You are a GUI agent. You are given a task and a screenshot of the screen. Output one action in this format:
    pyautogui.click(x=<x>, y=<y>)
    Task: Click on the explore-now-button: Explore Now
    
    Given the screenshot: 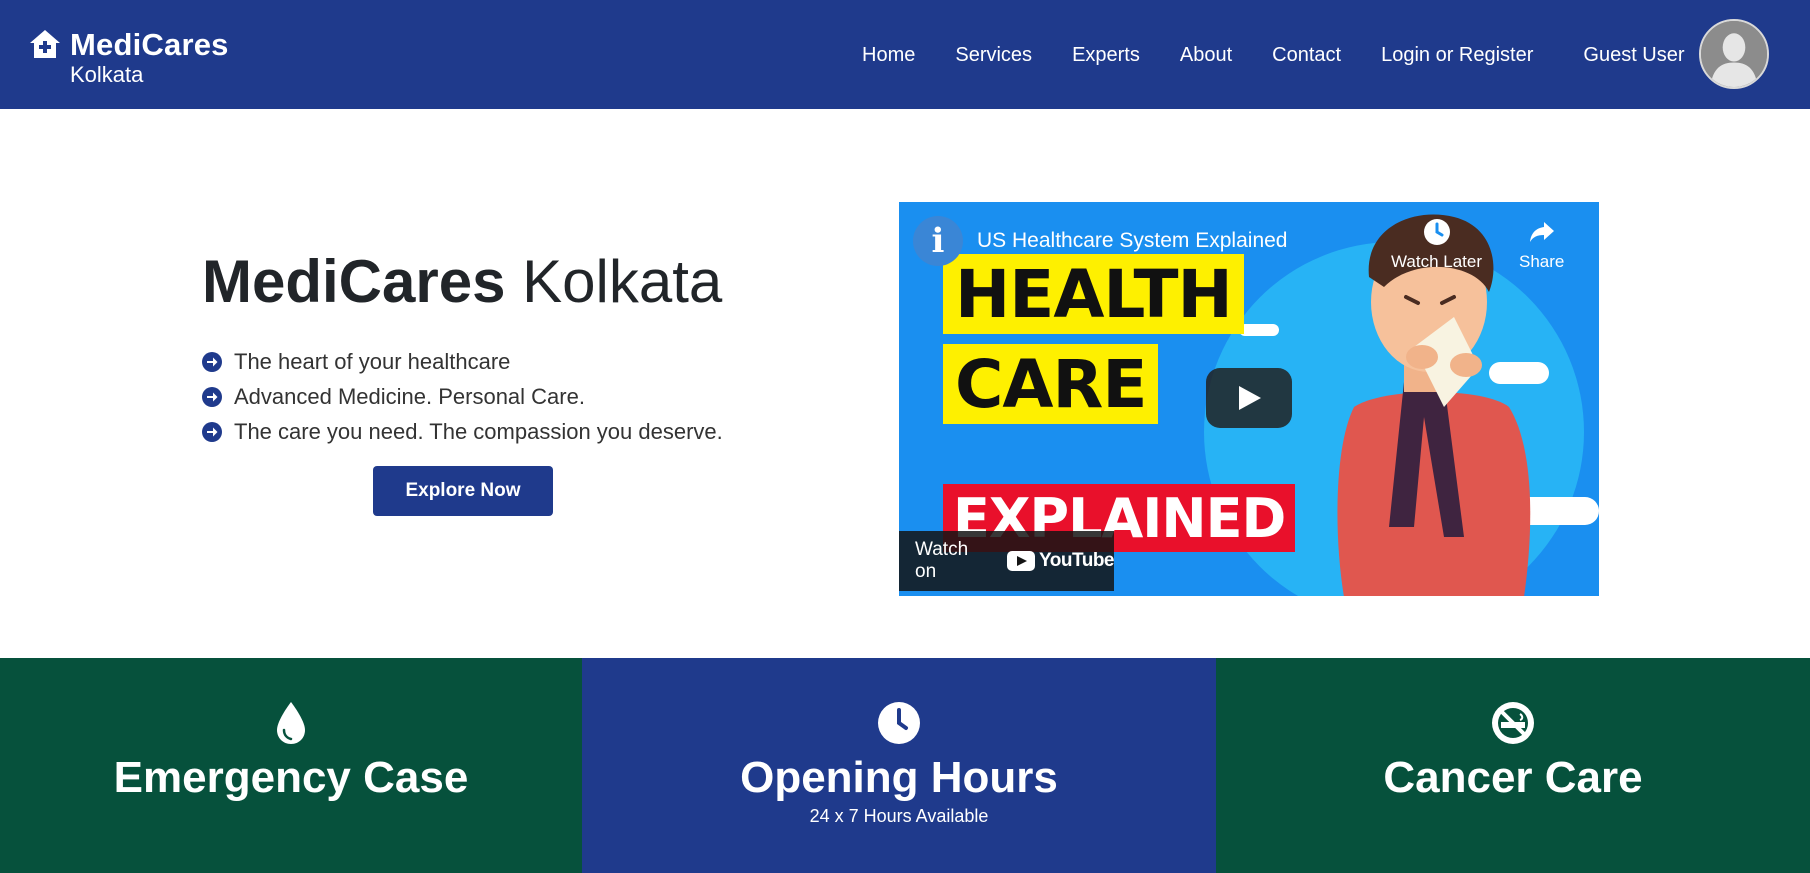 What is the action you would take?
    pyautogui.click(x=463, y=491)
    